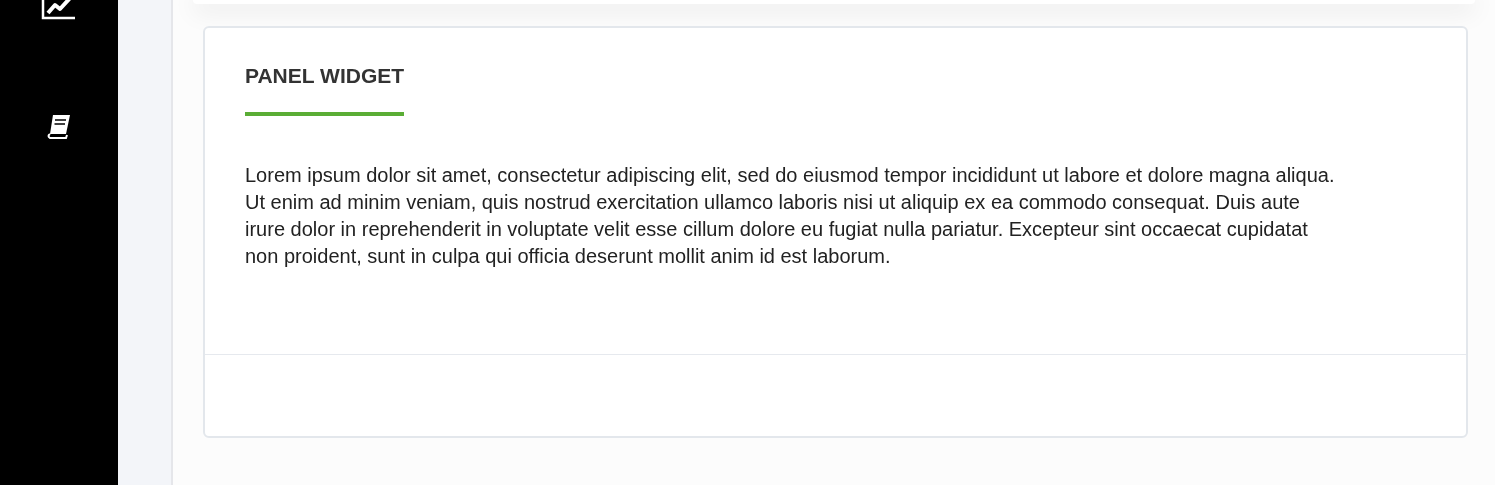 This screenshot has width=1495, height=485. What do you see at coordinates (59, 10) in the screenshot?
I see `line-chart-icon` at bounding box center [59, 10].